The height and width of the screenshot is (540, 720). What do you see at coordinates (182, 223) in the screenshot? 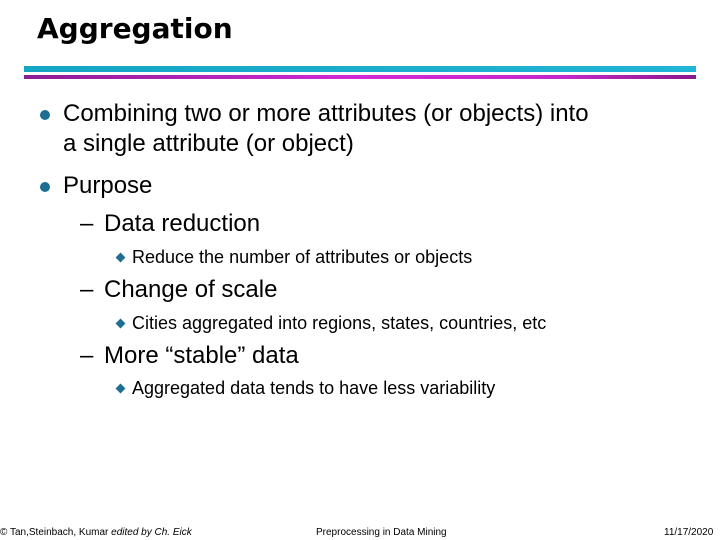
I see `sub-point-text: Data reduction` at bounding box center [182, 223].